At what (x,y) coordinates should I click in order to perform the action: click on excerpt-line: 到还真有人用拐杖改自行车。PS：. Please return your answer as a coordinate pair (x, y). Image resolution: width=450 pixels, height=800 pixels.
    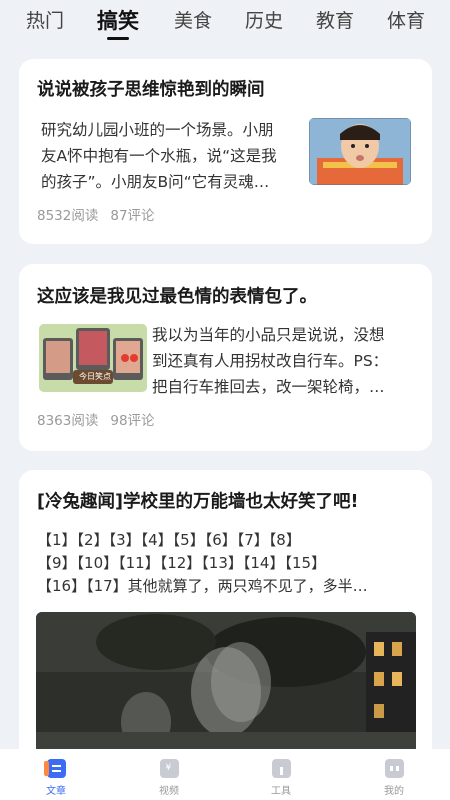
    Looking at the image, I should click on (270, 361).